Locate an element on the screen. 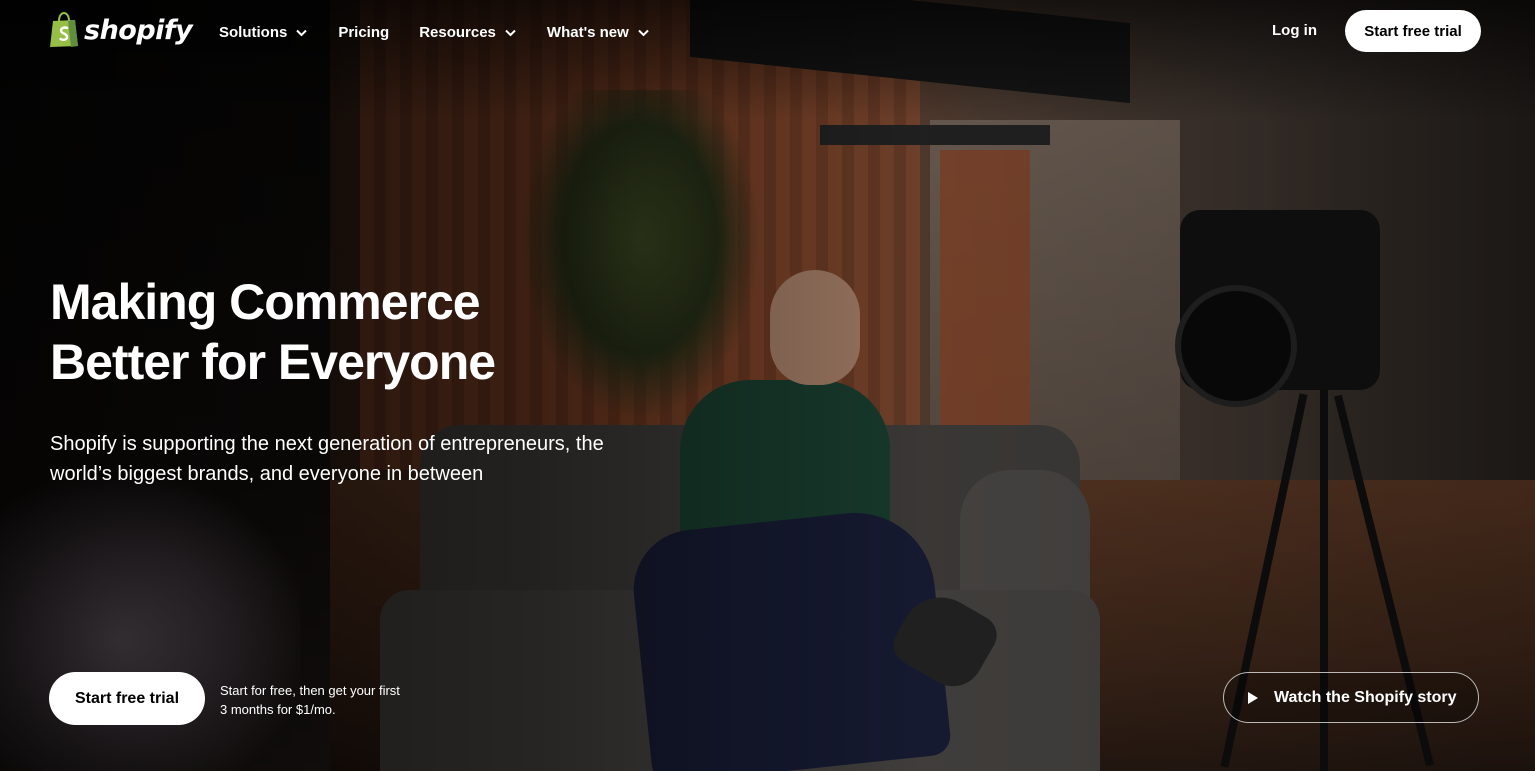 This screenshot has height=771, width=1535. shopping-bag-icon is located at coordinates (64, 29).